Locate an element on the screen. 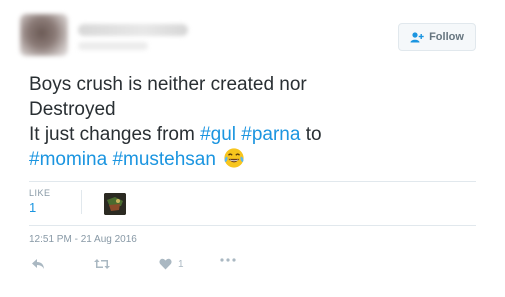  tweet-timestamp: 12:51 PM - 21 Aug 2016 is located at coordinates (83, 239).